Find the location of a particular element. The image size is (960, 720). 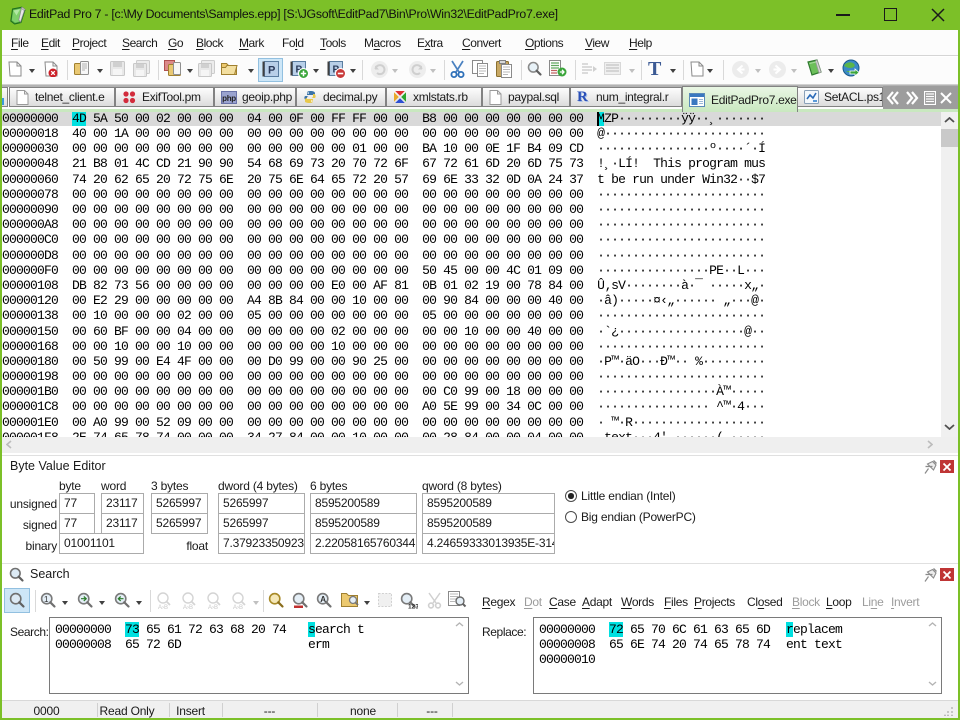

svg-text: A is located at coordinates (323, 599).